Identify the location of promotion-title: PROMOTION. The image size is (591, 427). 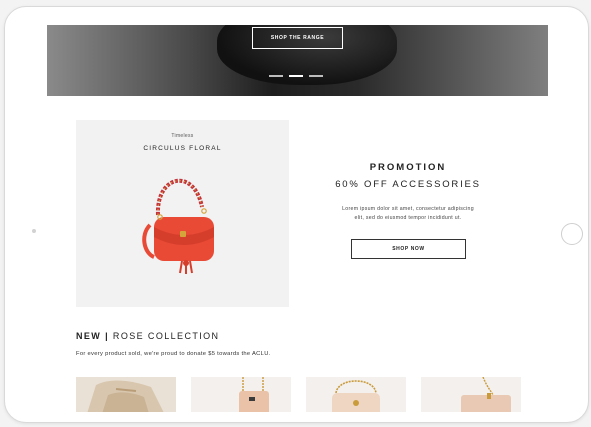
(408, 167).